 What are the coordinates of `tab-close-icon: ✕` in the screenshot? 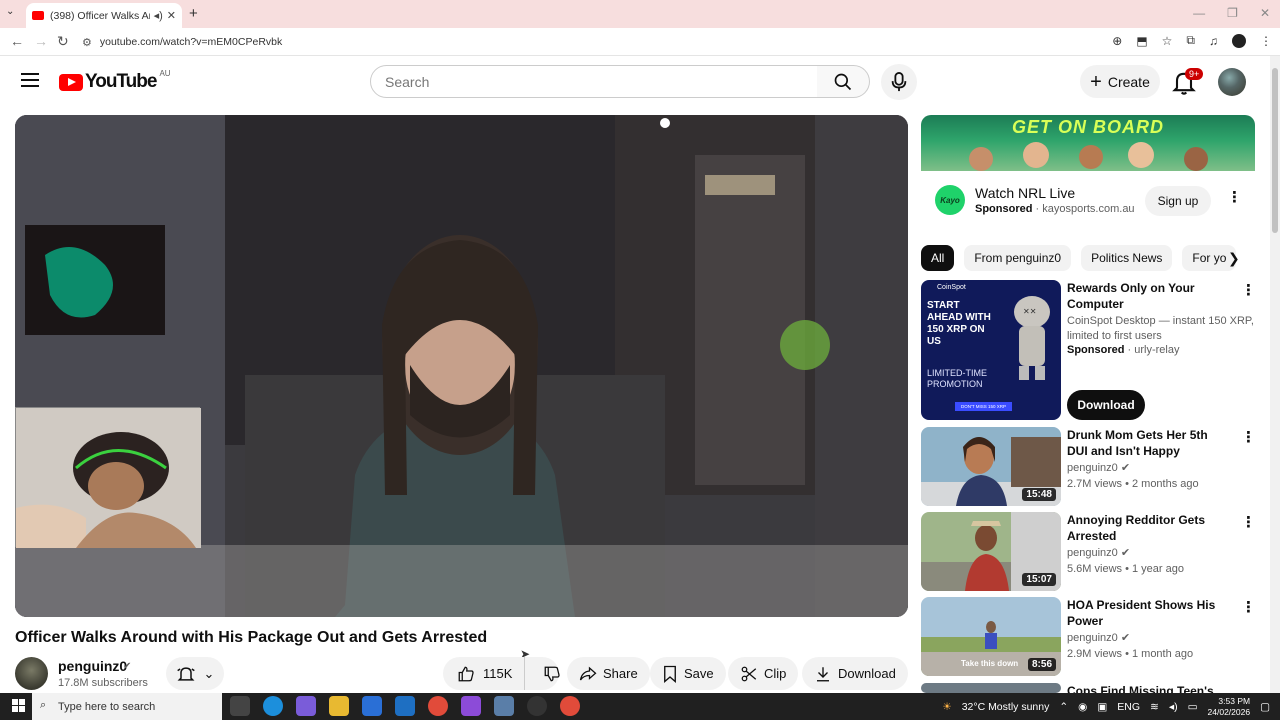 It's located at (171, 15).